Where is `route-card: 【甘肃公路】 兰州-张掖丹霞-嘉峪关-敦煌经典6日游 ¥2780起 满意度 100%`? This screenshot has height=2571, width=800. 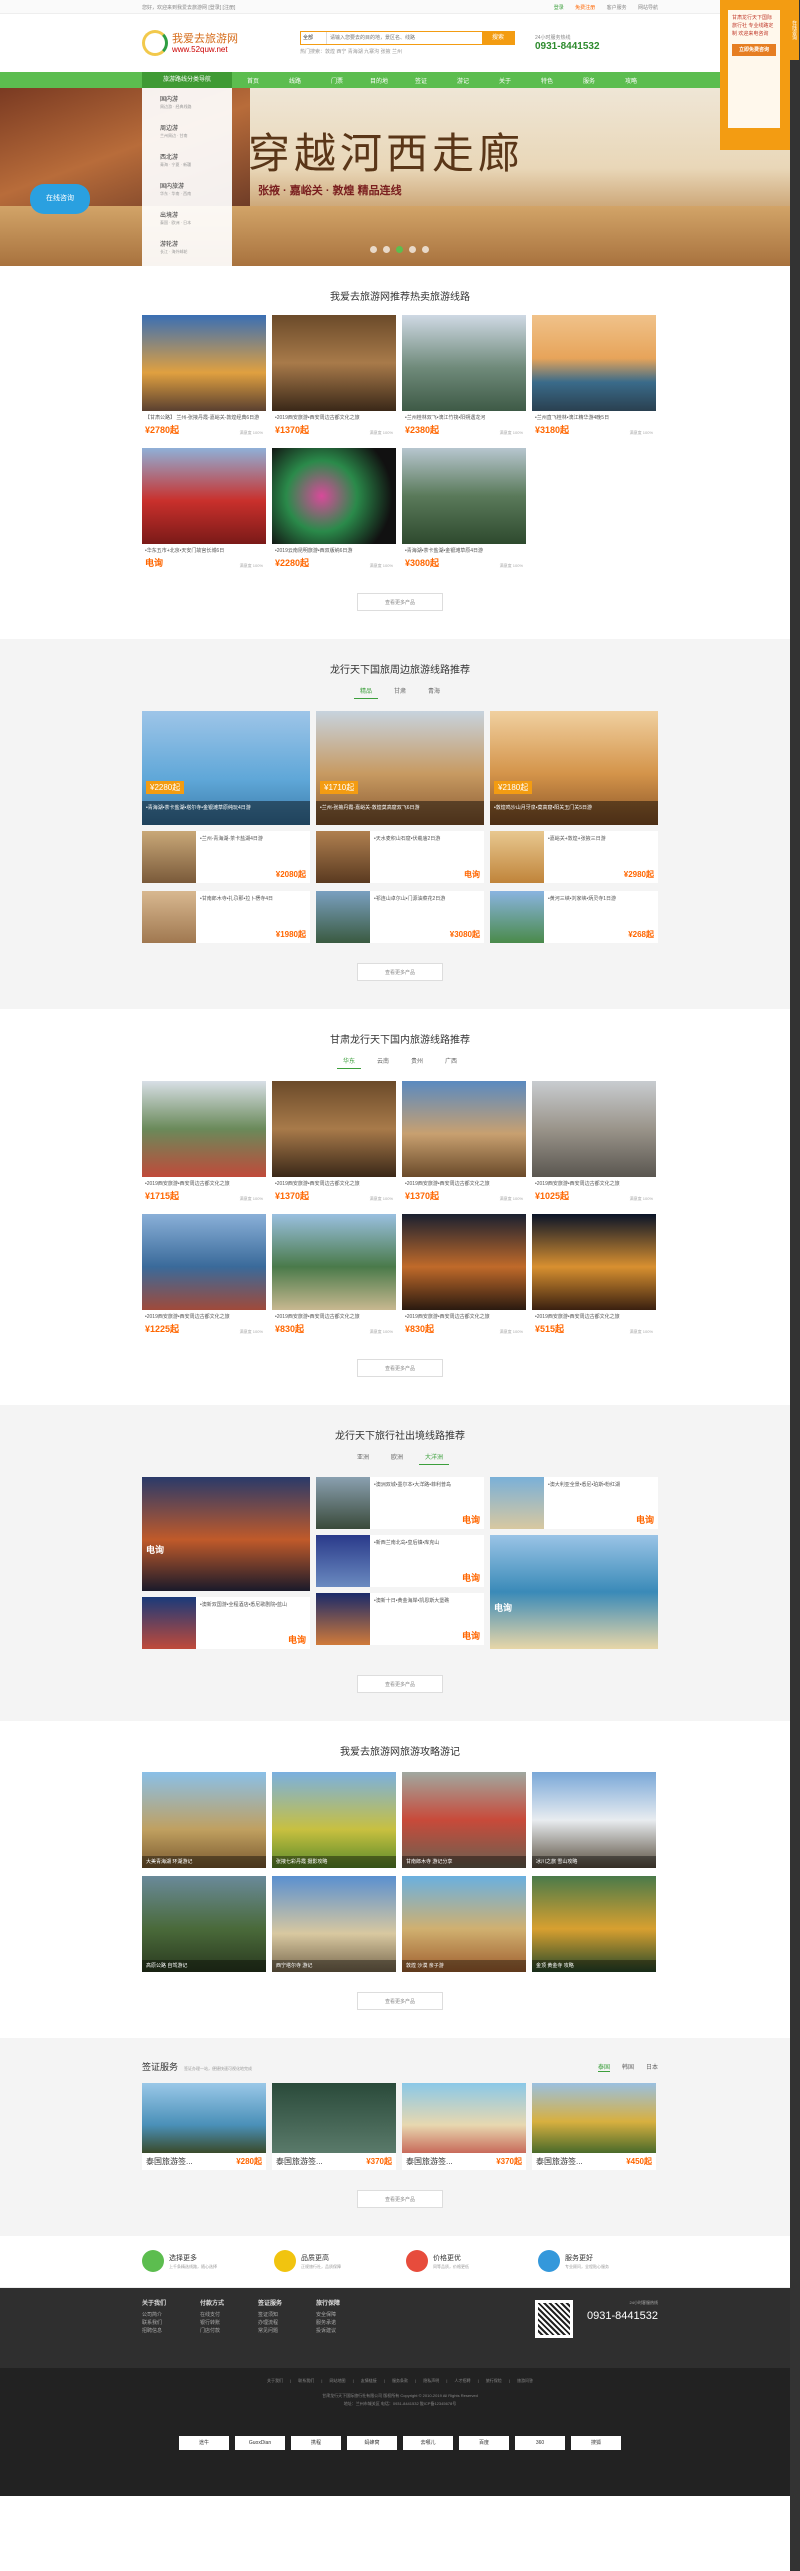
route-card: 【甘肃公路】 兰州-张掖丹霞-嘉峪关-敦煌经典6日游 ¥2780起 满意度 100% is located at coordinates (204, 377).